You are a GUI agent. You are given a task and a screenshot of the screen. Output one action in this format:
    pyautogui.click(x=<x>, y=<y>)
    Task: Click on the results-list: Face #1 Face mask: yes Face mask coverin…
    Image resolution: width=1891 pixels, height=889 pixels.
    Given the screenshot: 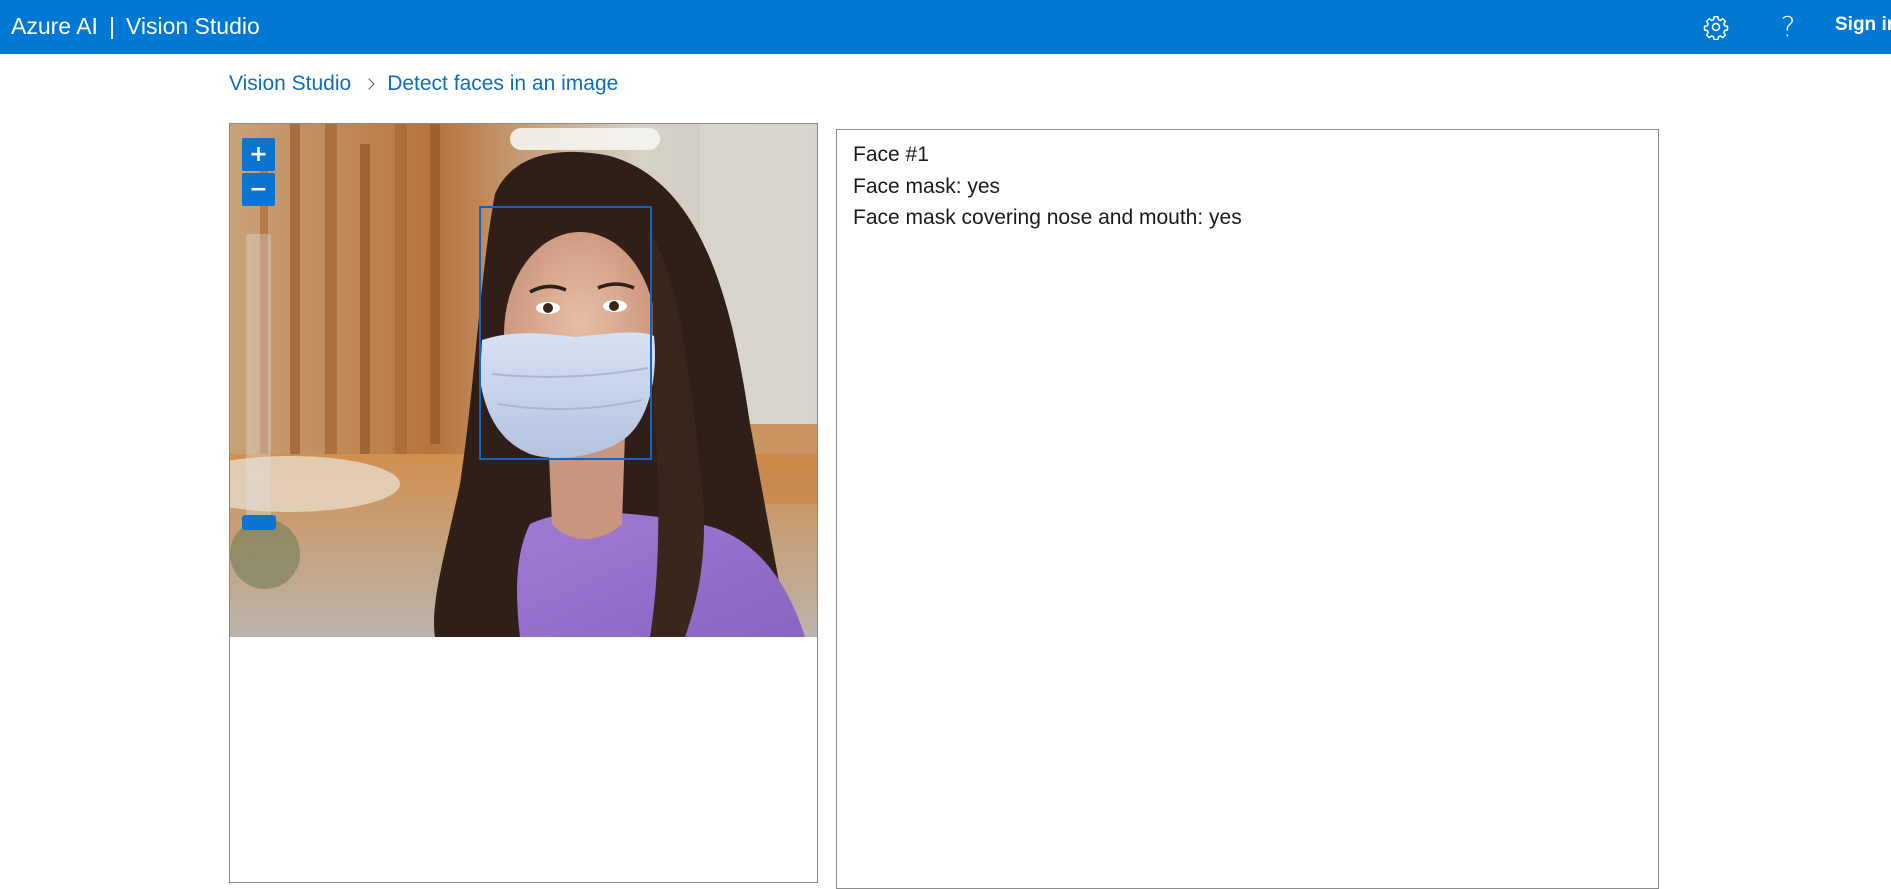 What is the action you would take?
    pyautogui.click(x=1047, y=186)
    